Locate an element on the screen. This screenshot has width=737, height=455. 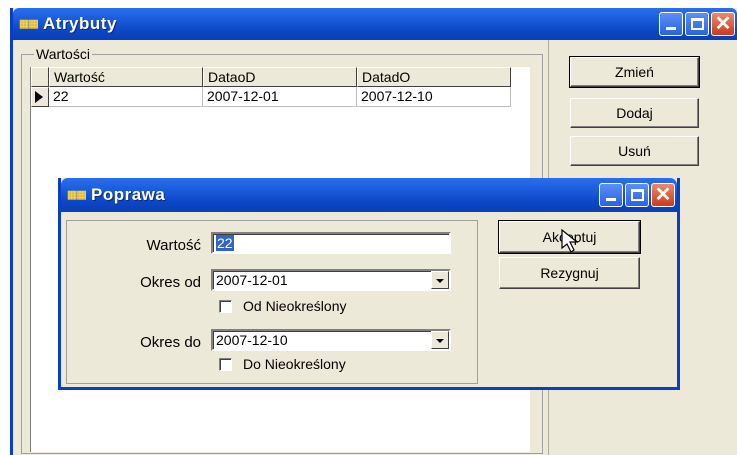
dialog-close-button: ✕ is located at coordinates (663, 195).